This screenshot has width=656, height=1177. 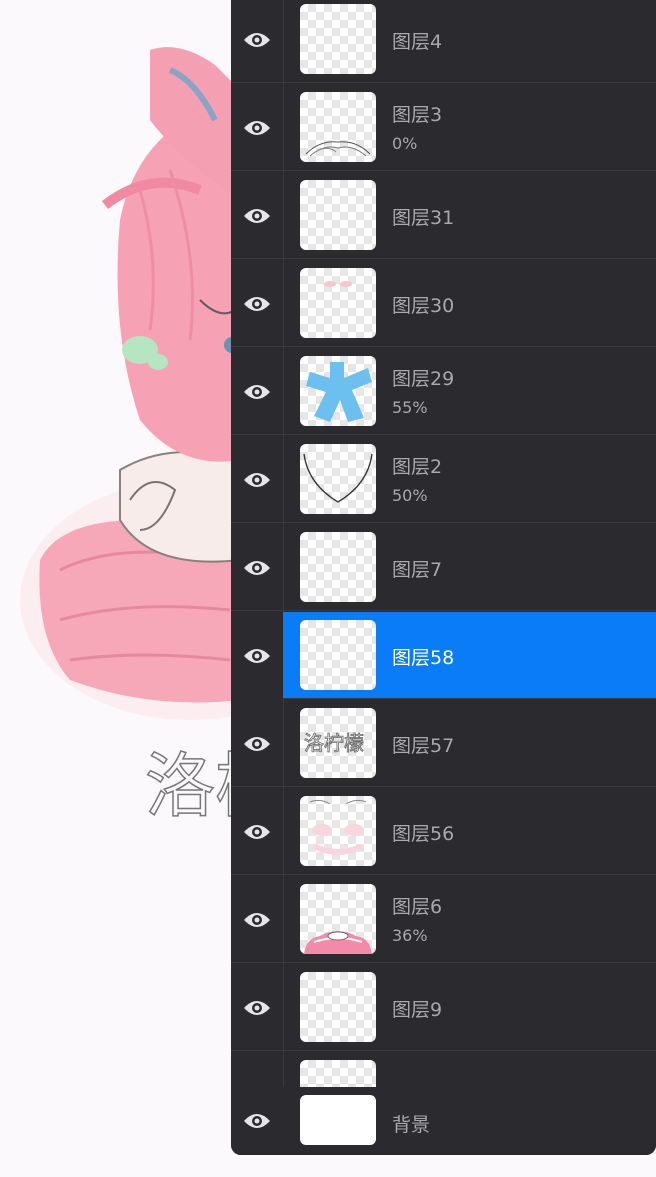 What do you see at coordinates (443, 567) in the screenshot?
I see `layer-row: 图层7` at bounding box center [443, 567].